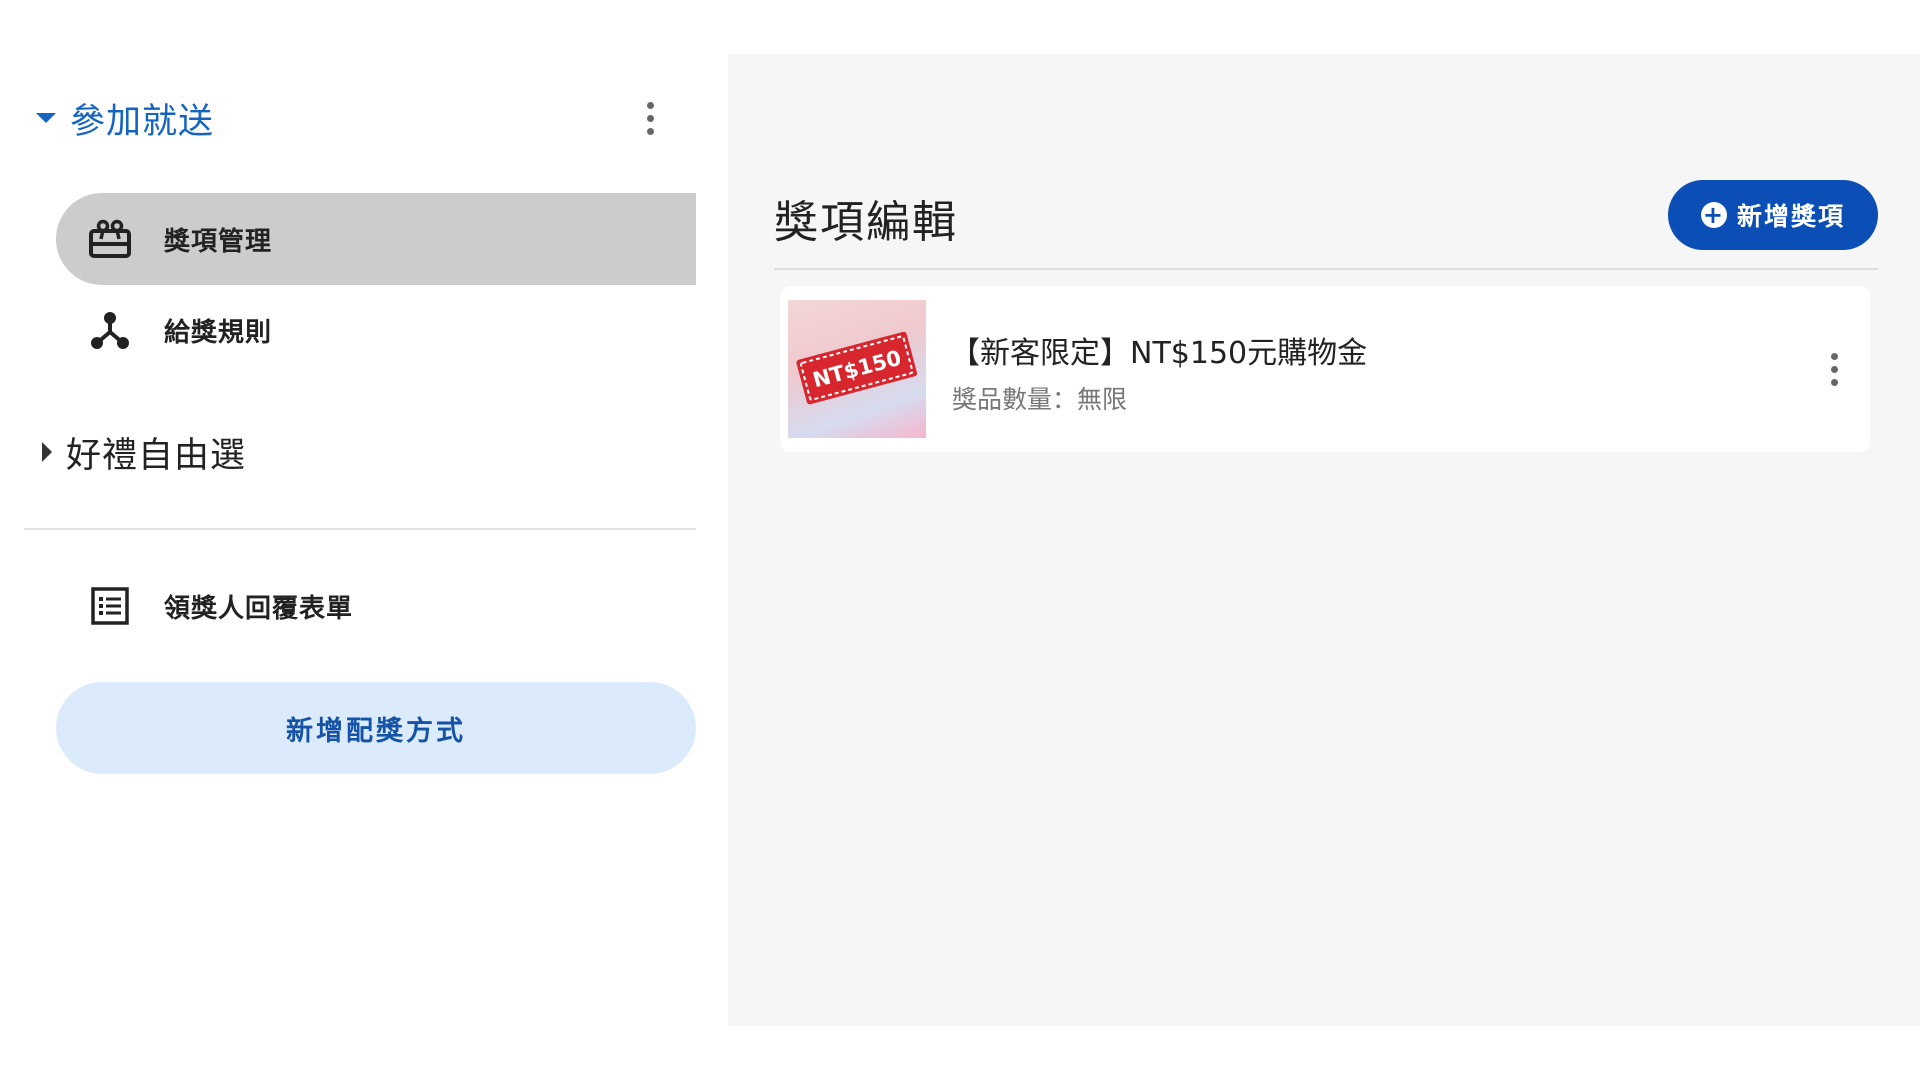 The height and width of the screenshot is (1080, 1920). I want to click on prize-card: NT$150 【新客限定】NT$150元購物金 獎品數量：無限, so click(1325, 369).